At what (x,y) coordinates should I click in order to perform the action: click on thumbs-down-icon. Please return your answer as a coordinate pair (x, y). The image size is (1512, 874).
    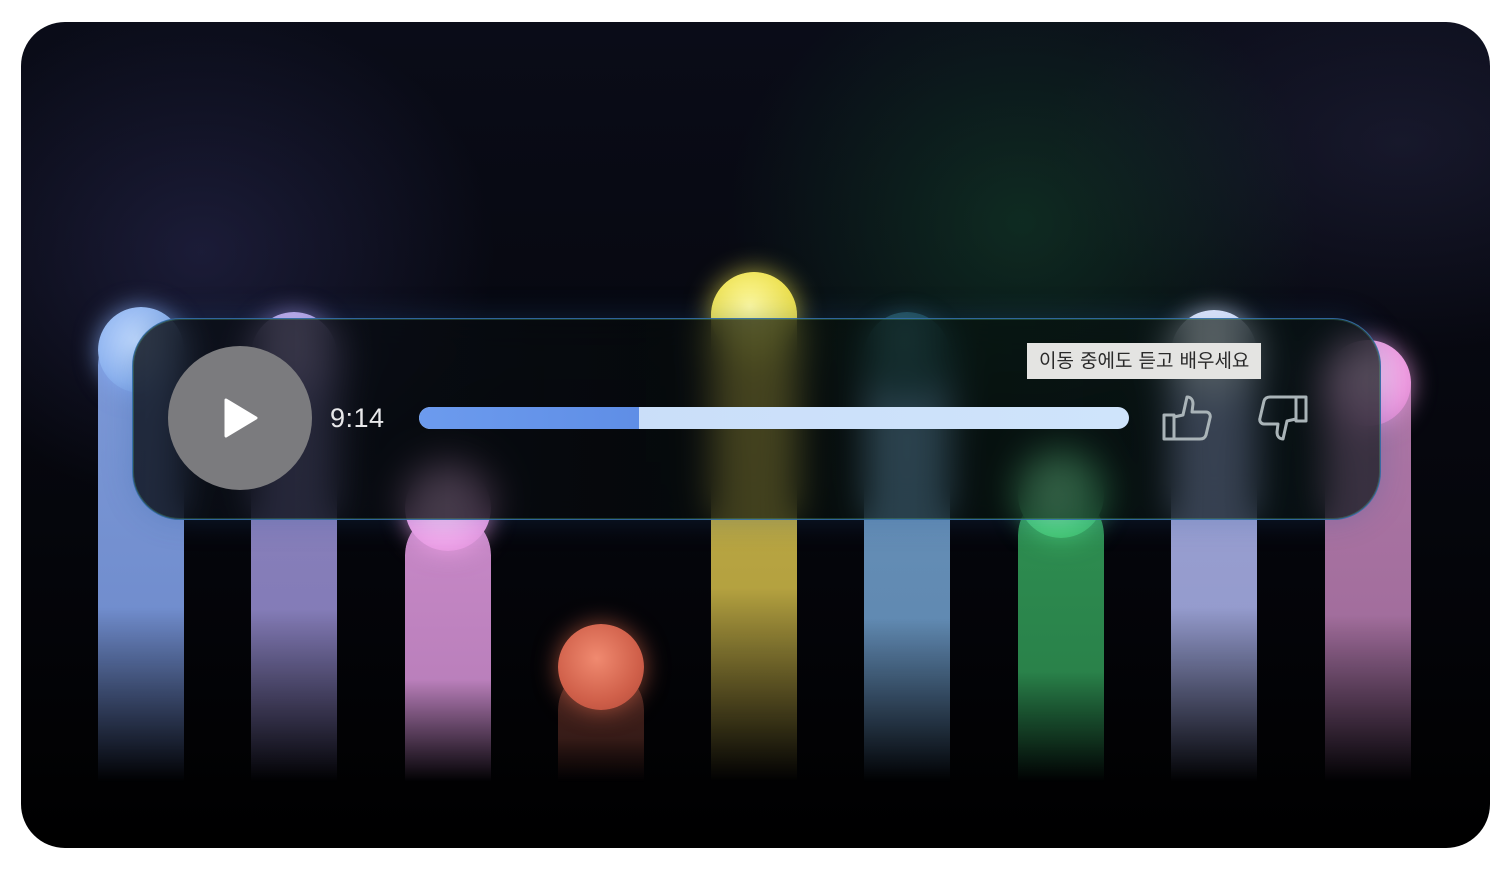
    Looking at the image, I should click on (1283, 418).